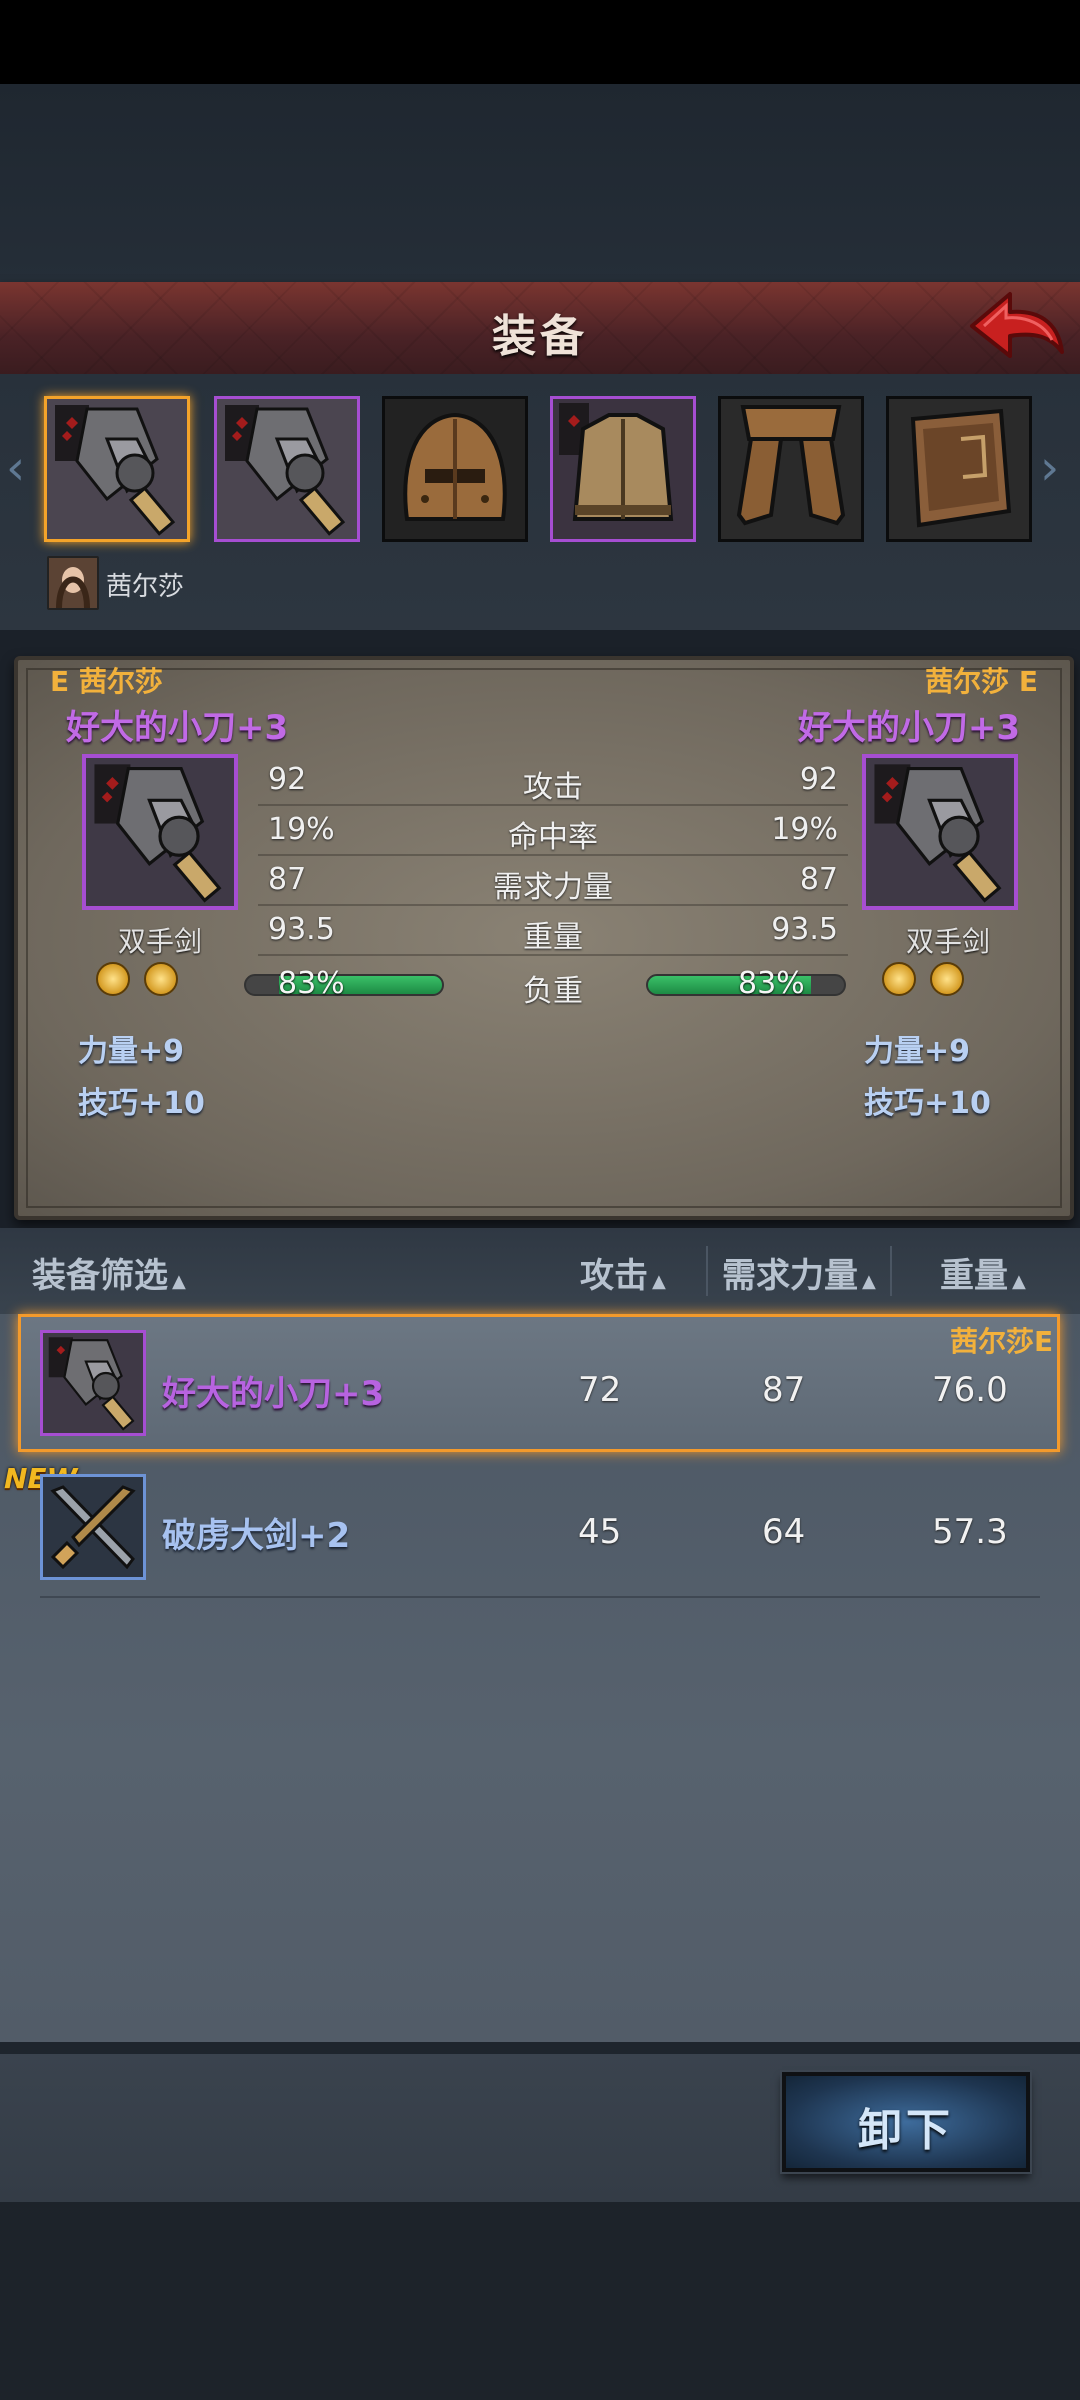 The height and width of the screenshot is (2400, 1080). I want to click on left-item-name: 好大的小刀+3, so click(177, 728).